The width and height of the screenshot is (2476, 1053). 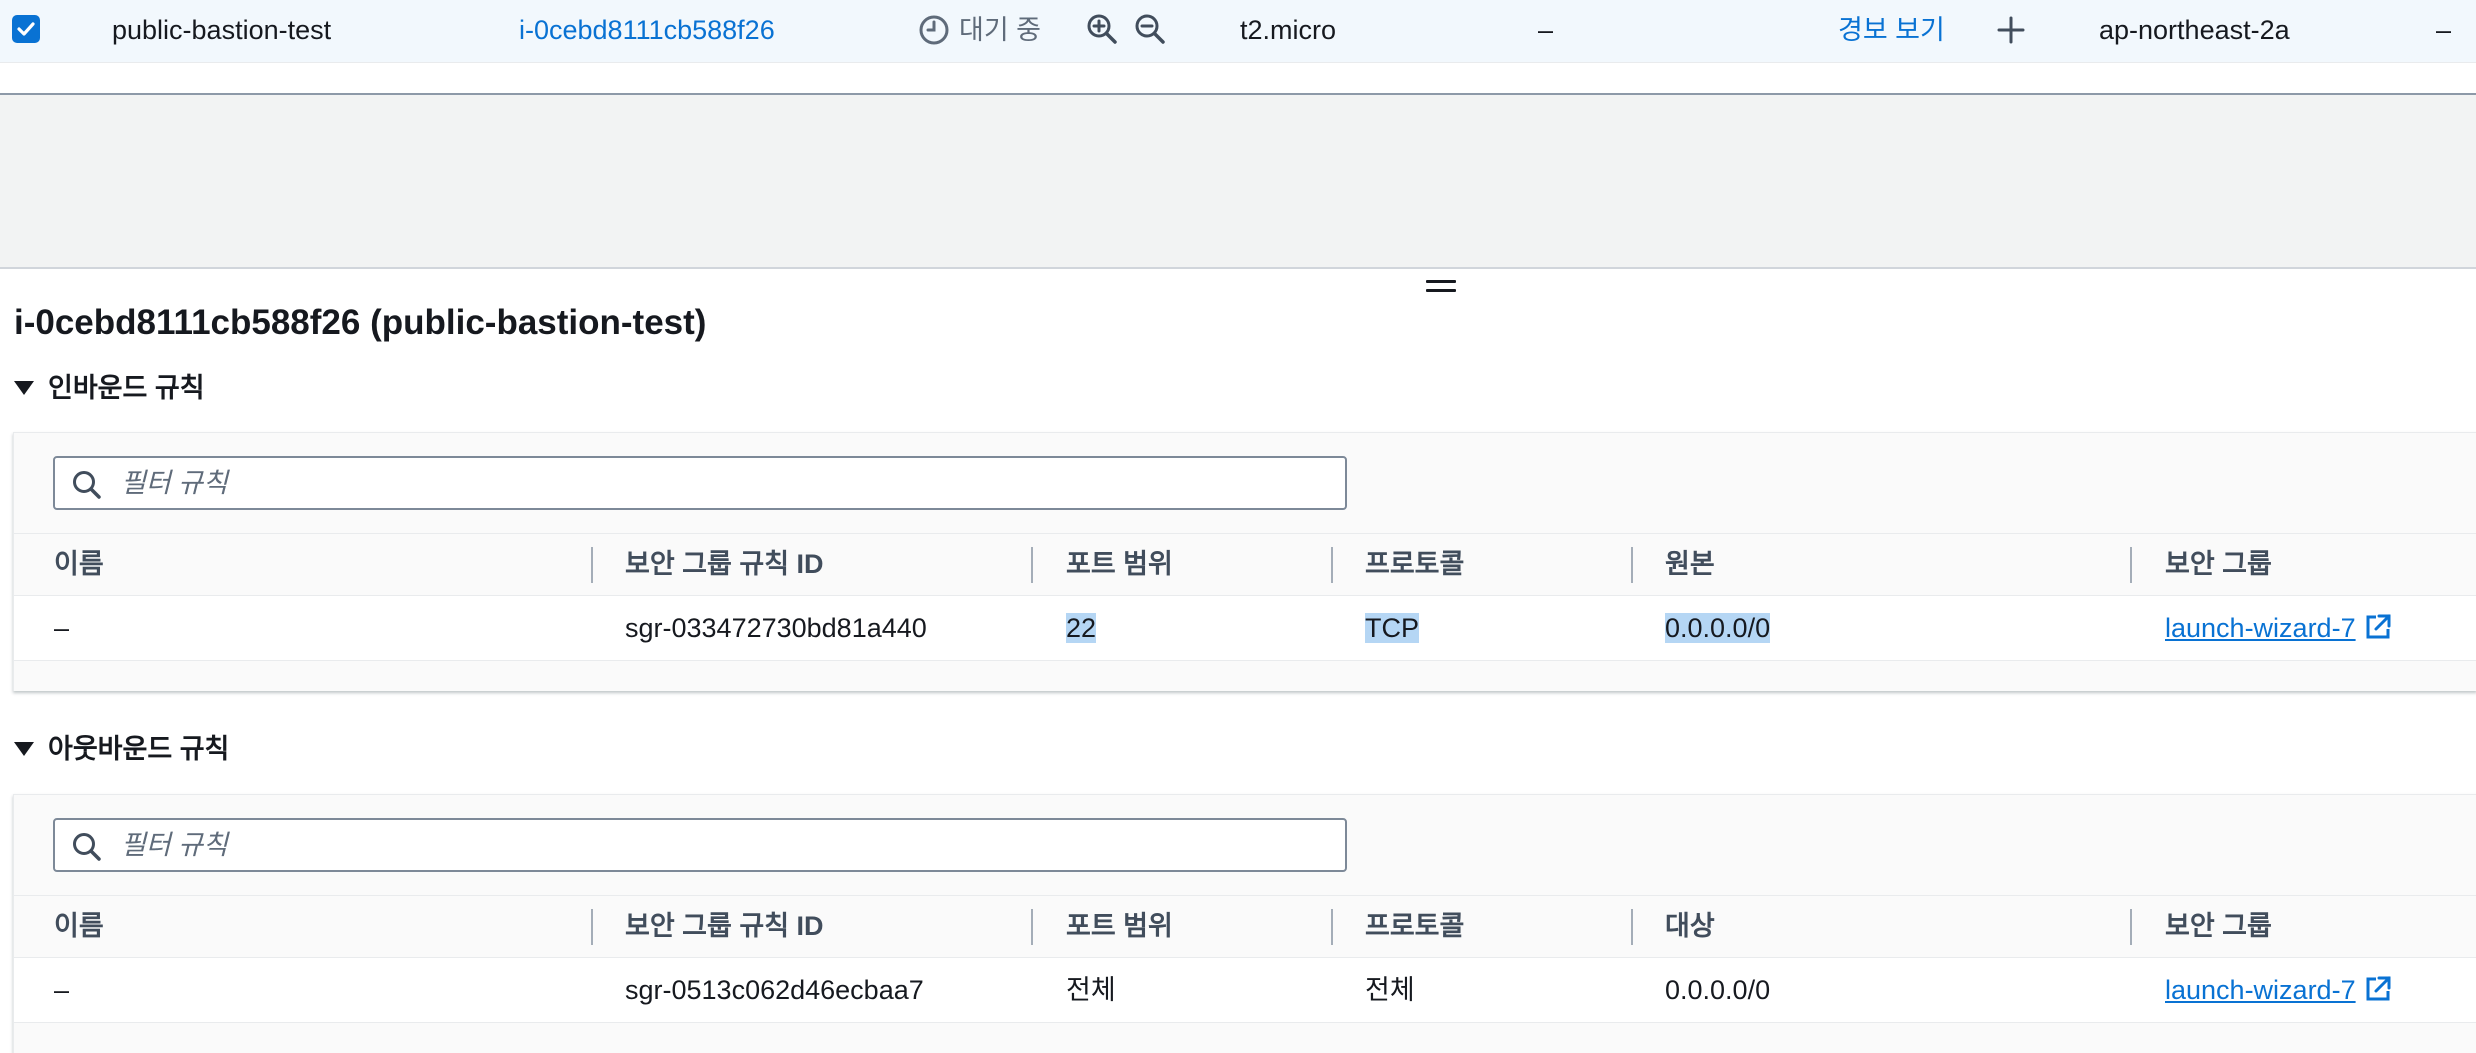 What do you see at coordinates (721, 845) in the screenshot?
I see `outbound-filter-input` at bounding box center [721, 845].